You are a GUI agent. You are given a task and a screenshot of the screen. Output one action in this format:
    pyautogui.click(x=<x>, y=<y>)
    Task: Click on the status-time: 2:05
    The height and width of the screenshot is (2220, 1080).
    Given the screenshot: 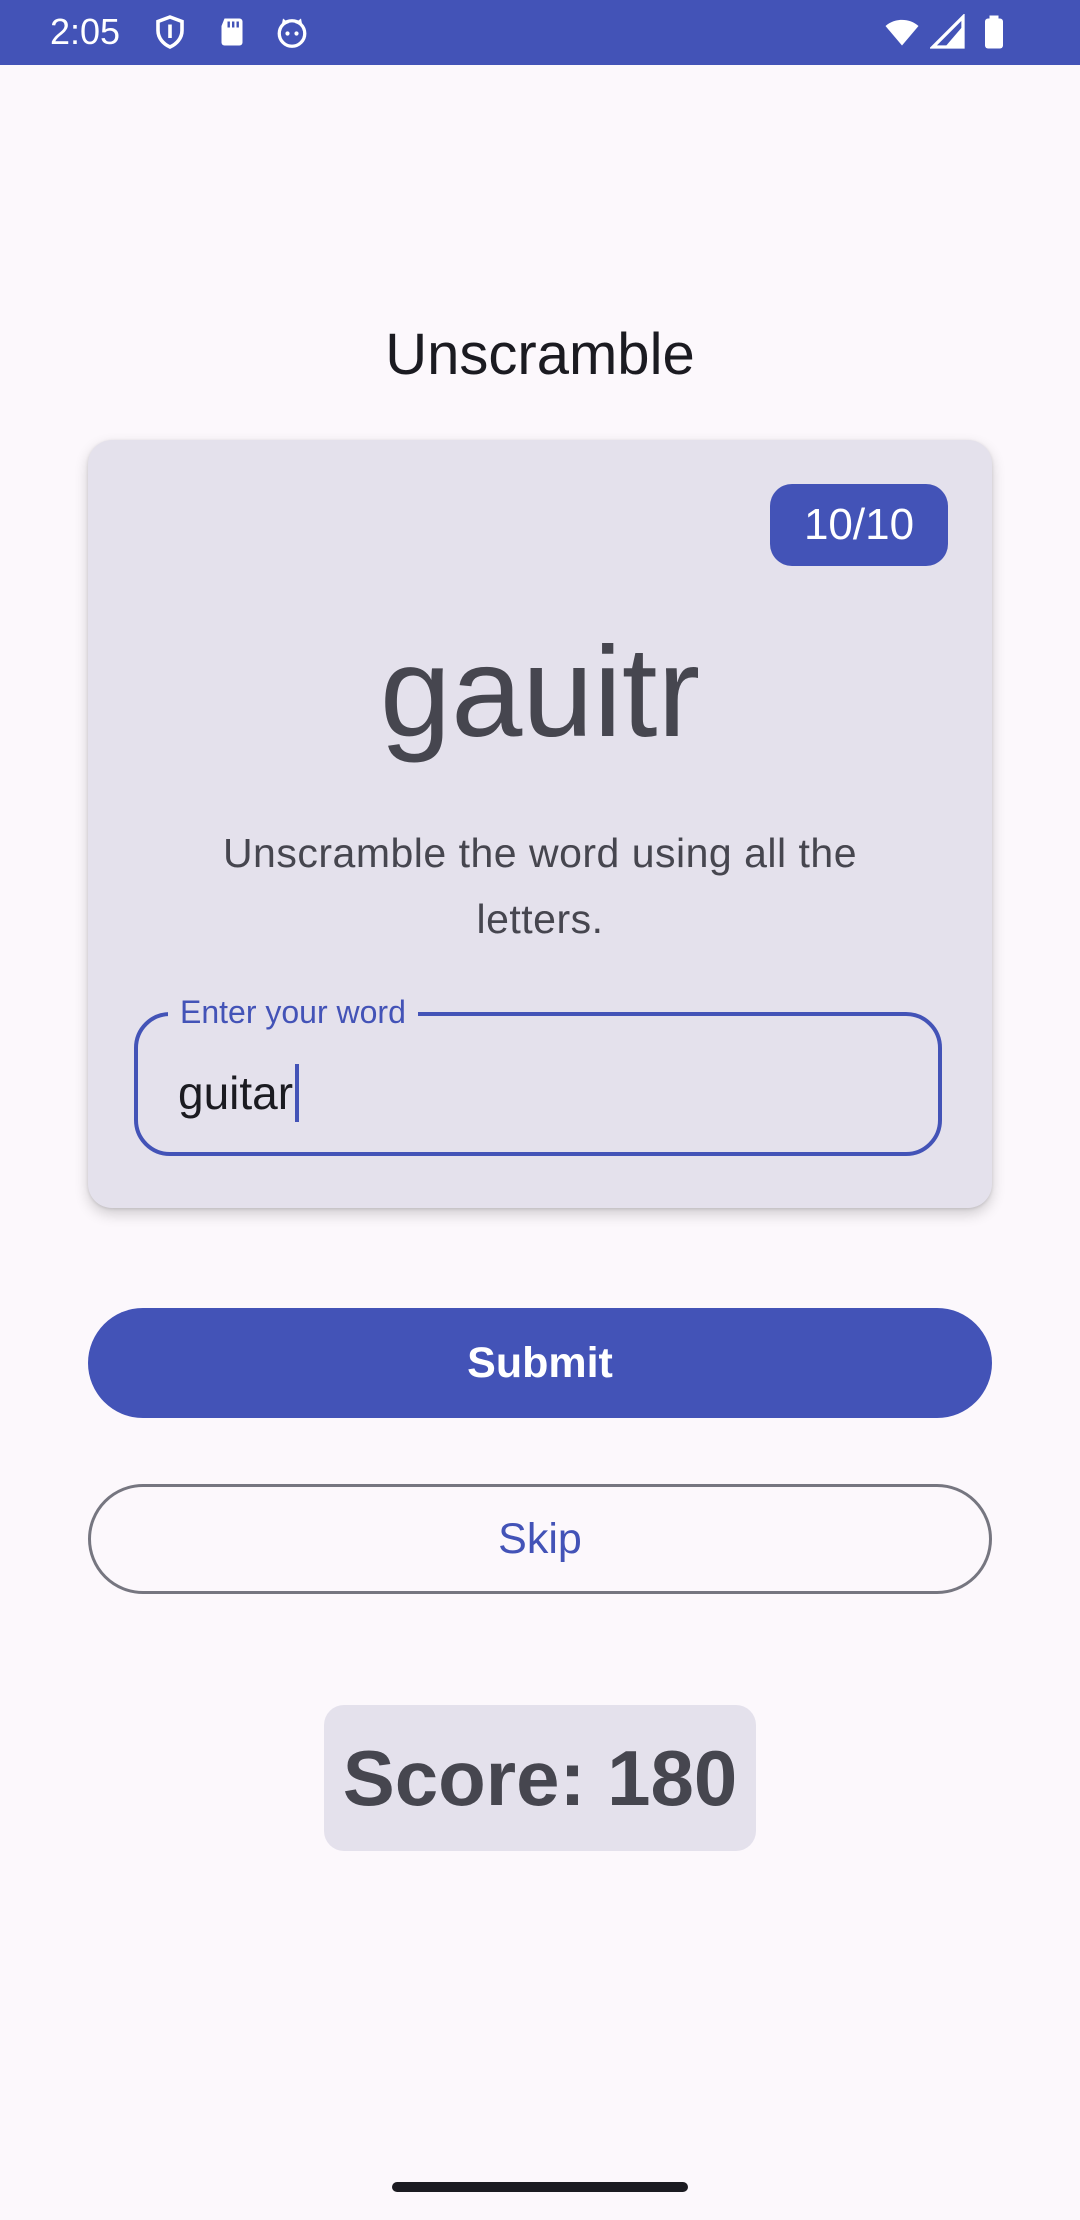 What is the action you would take?
    pyautogui.click(x=85, y=31)
    